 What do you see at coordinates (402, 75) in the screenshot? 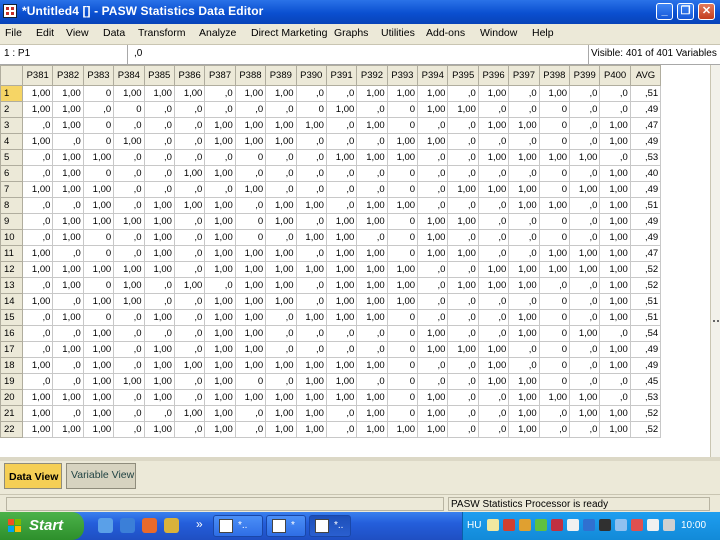
I see `column-header: P393` at bounding box center [402, 75].